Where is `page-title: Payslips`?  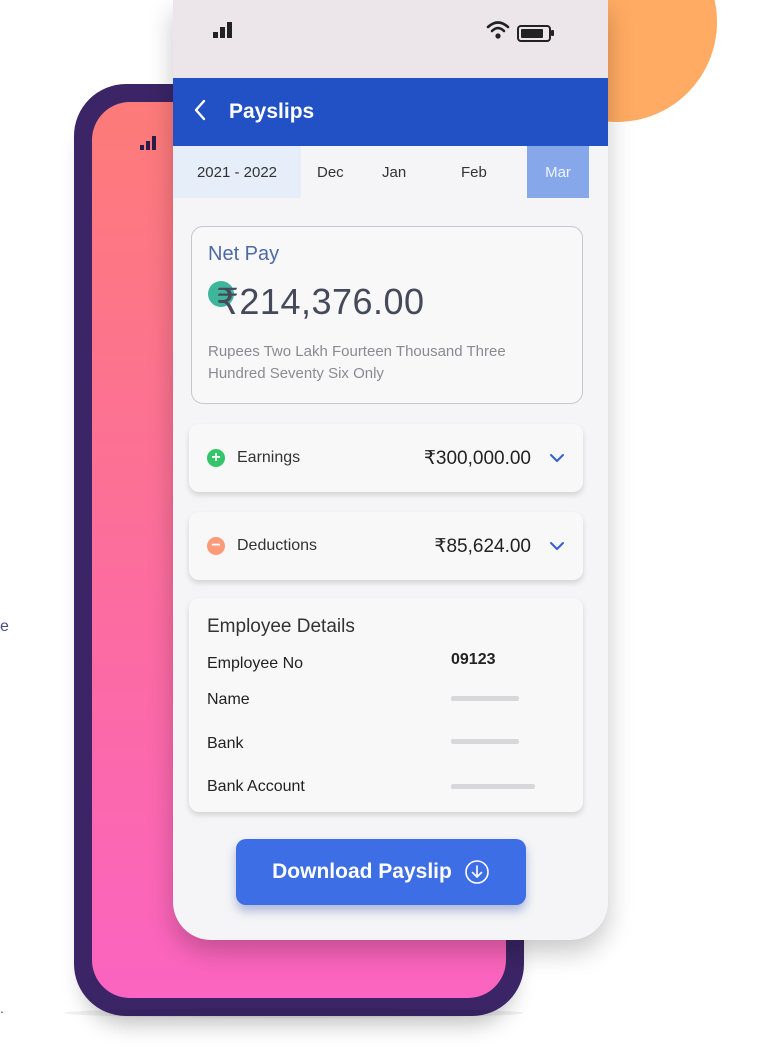 page-title: Payslips is located at coordinates (272, 111).